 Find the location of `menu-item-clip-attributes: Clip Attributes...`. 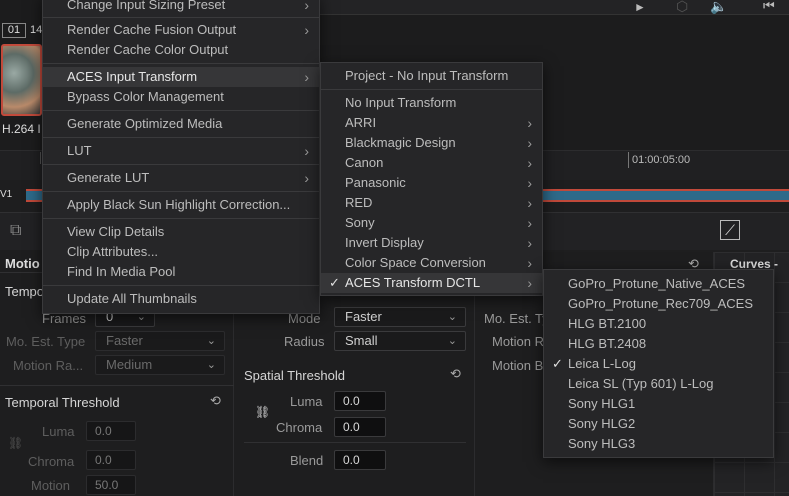

menu-item-clip-attributes: Clip Attributes... is located at coordinates (181, 252).